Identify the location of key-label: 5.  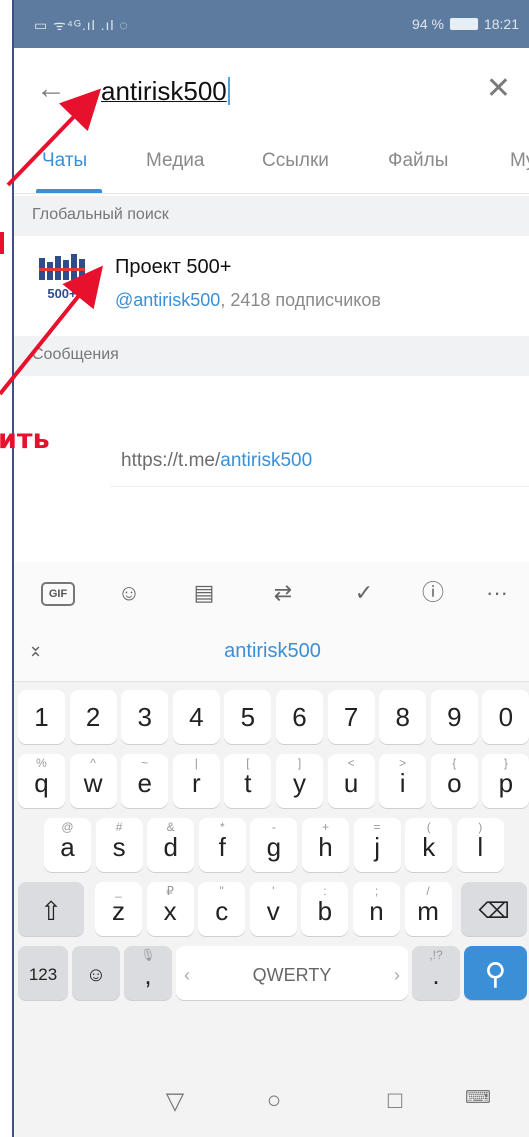
(248, 717).